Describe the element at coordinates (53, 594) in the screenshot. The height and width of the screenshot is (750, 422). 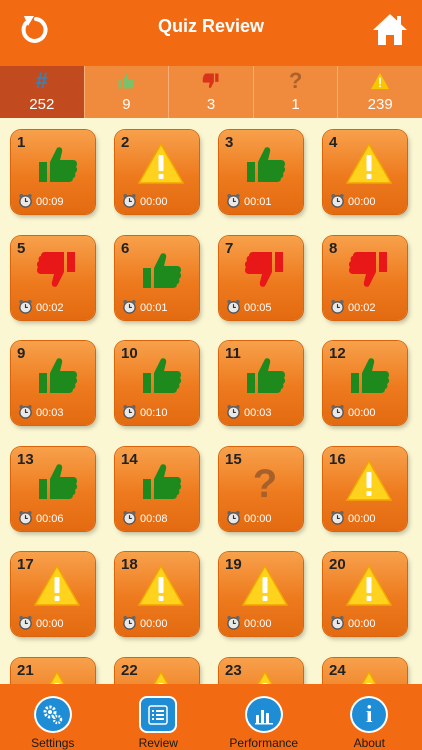
I see `question-tile: 17 00:00` at that location.